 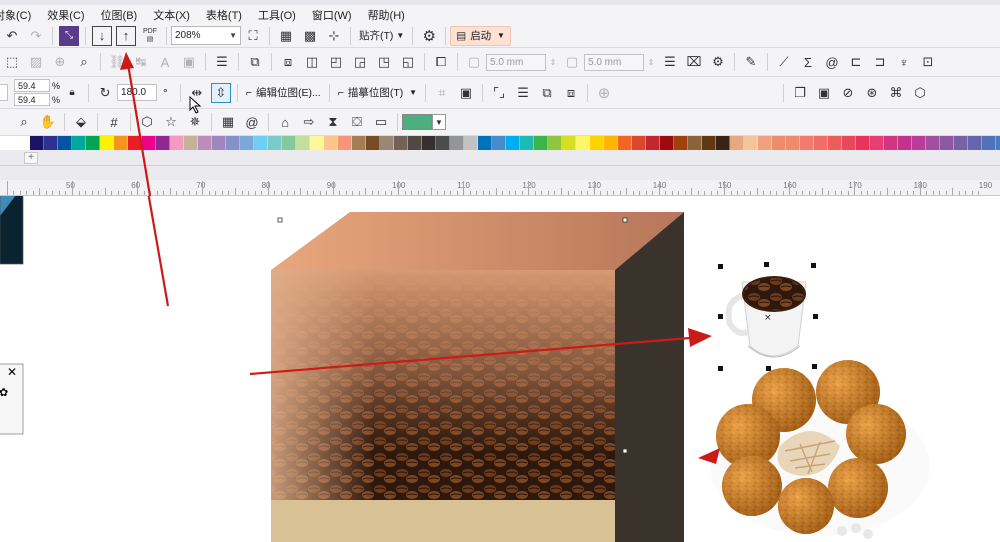 What do you see at coordinates (384, 62) in the screenshot?
I see `front-minus-back-icon: ◳` at bounding box center [384, 62].